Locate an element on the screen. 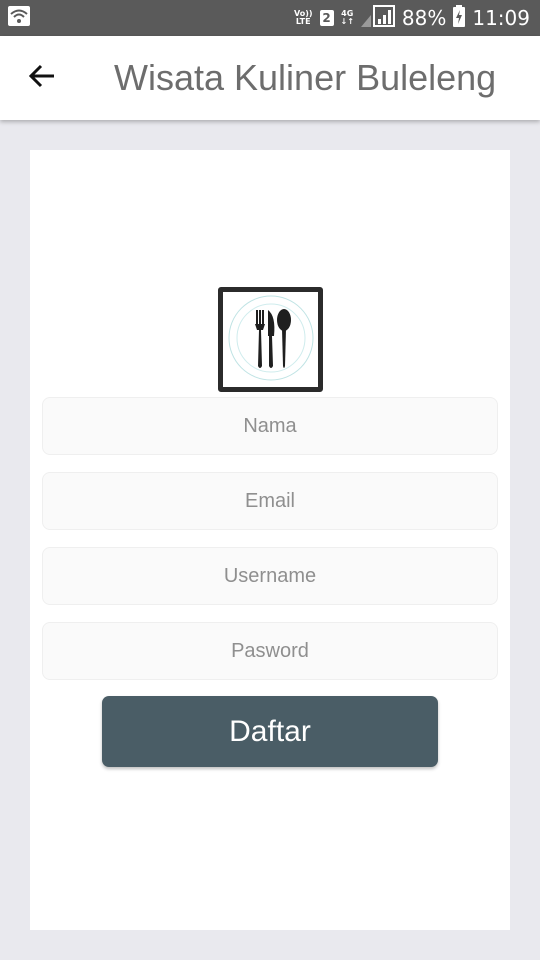 The width and height of the screenshot is (540, 960). wifi-icon is located at coordinates (19, 18).